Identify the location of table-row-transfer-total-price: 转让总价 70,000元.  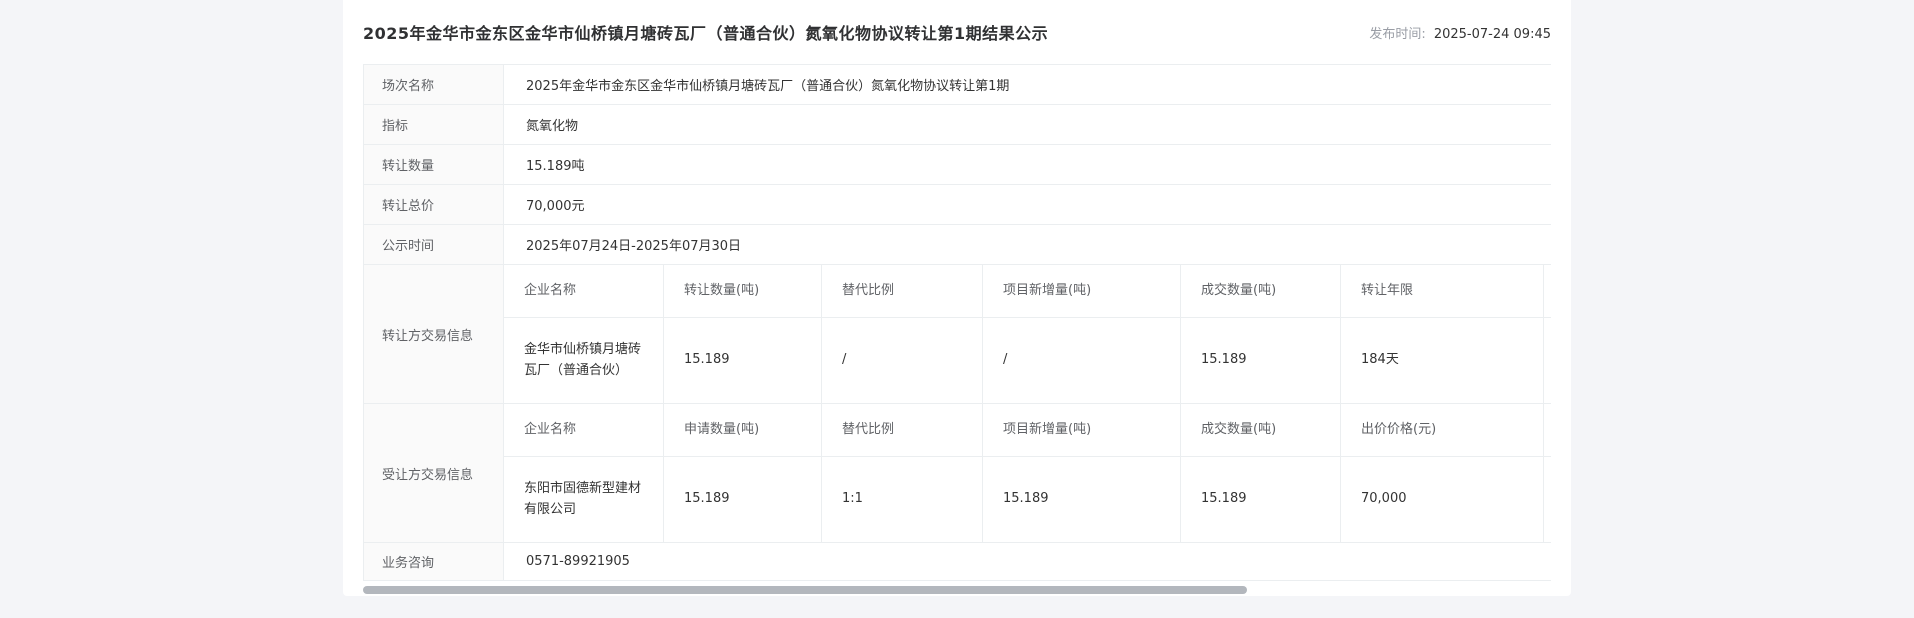
(957, 205).